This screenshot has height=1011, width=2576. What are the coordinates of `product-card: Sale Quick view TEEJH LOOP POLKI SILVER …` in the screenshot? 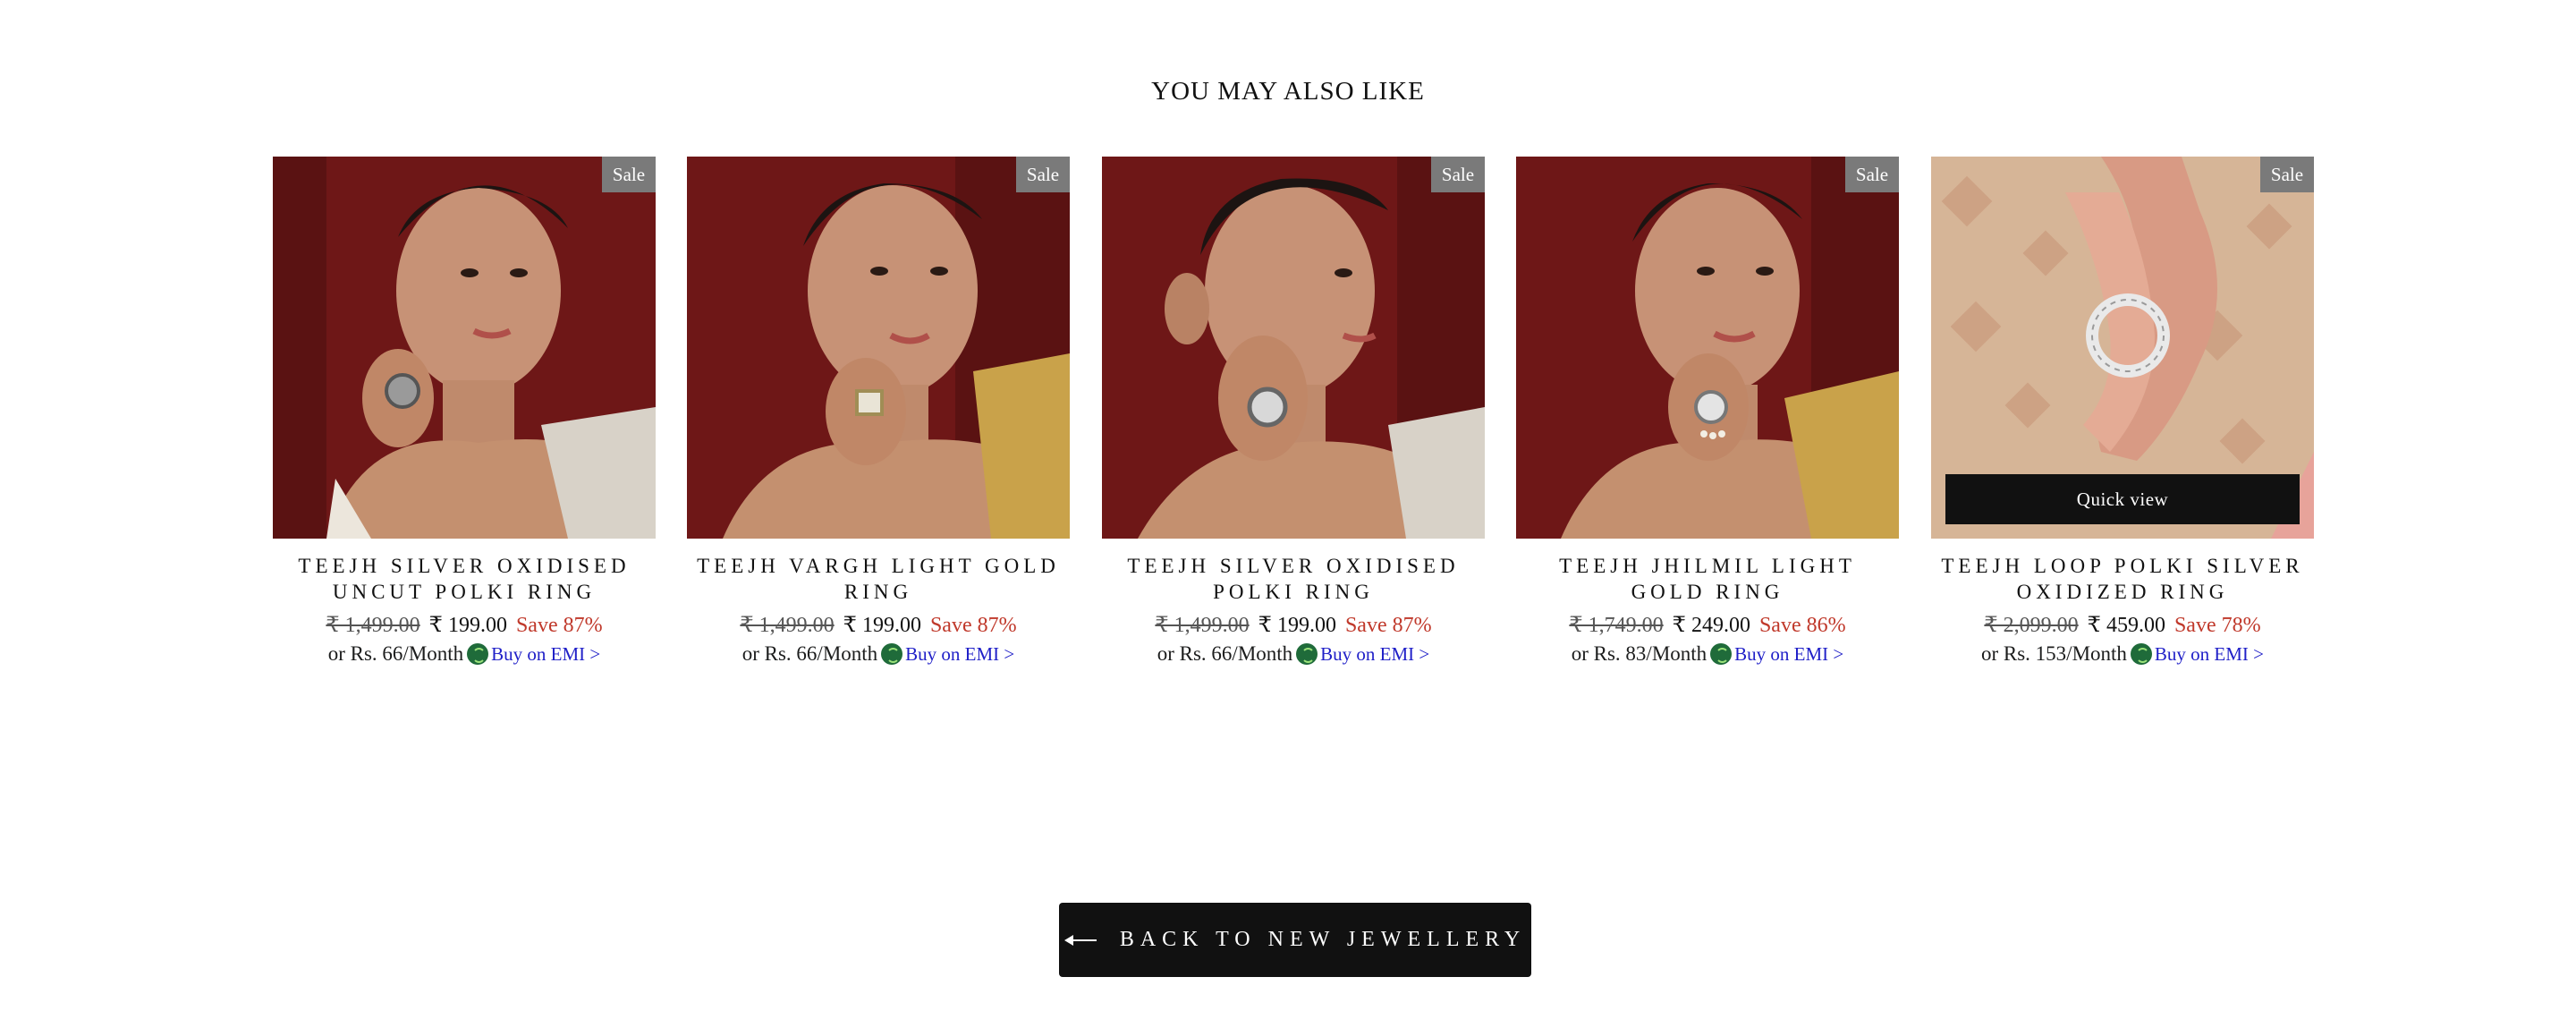 It's located at (2122, 412).